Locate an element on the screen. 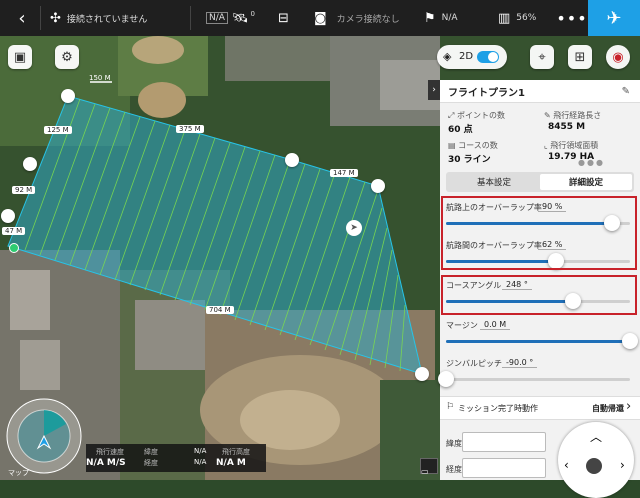 The width and height of the screenshot is (640, 498). tab-detail-settings: 詳細設定 is located at coordinates (586, 182).